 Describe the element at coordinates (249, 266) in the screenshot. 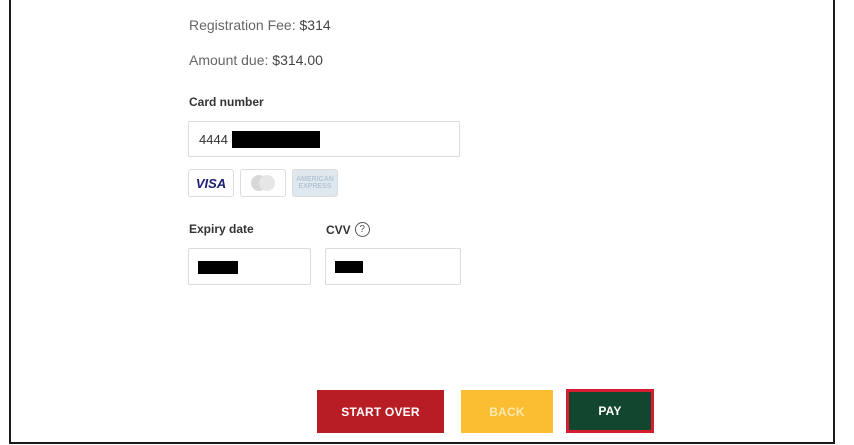

I see `expiry-date-input` at that location.